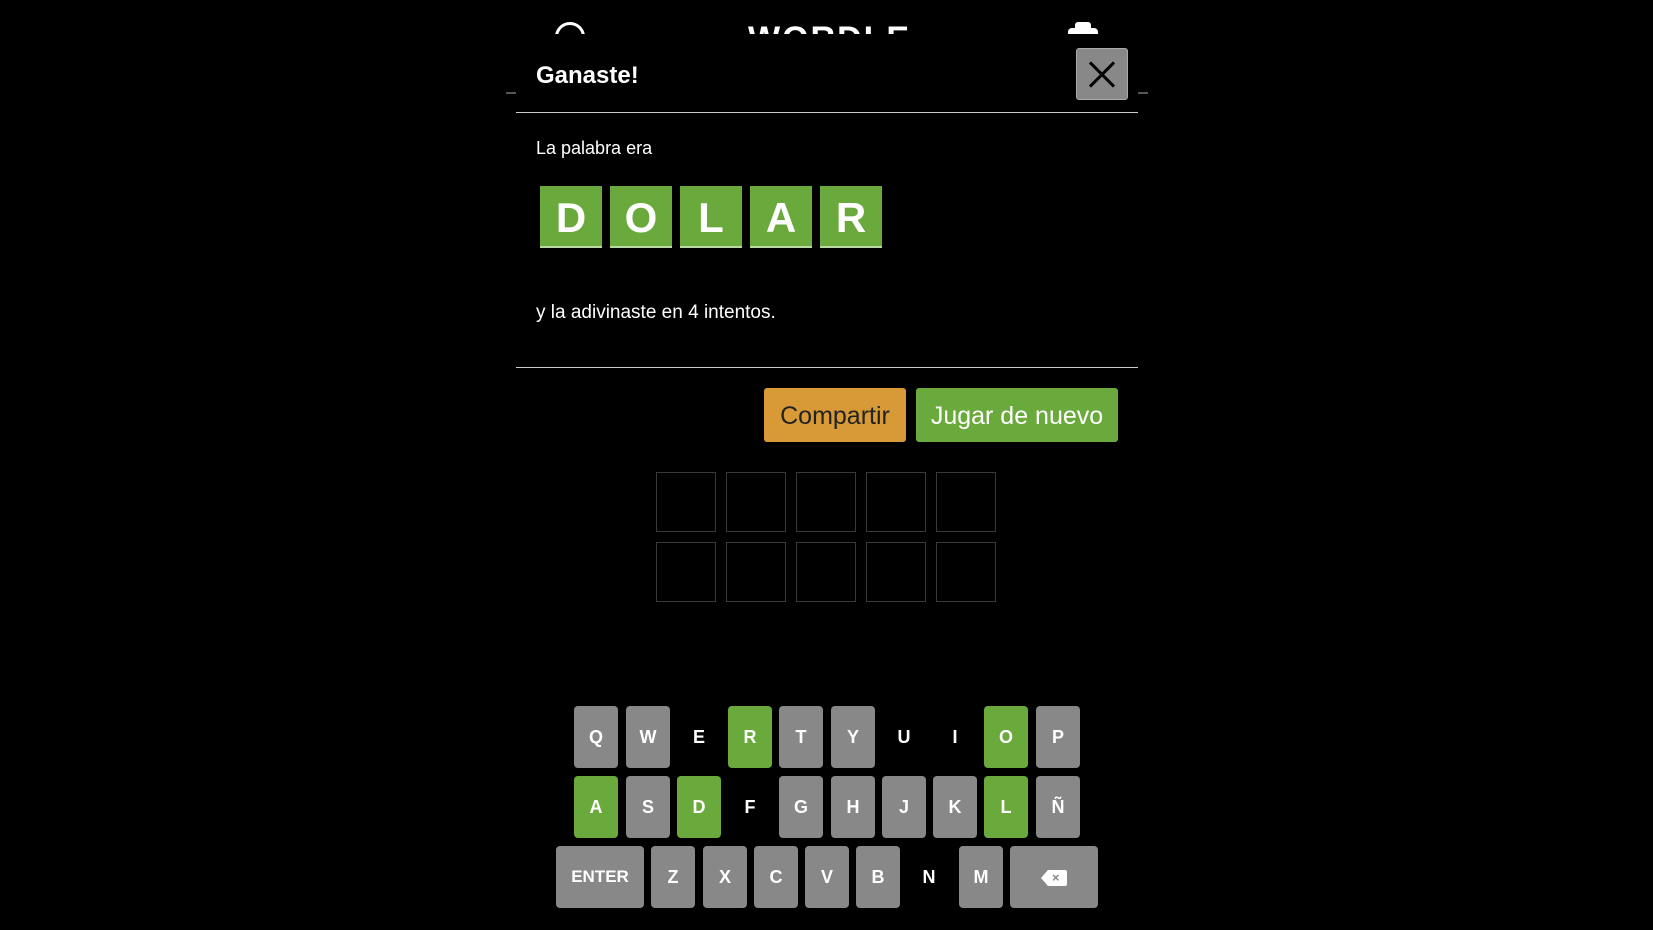 This screenshot has height=930, width=1653. What do you see at coordinates (878, 877) in the screenshot?
I see `key-b: B` at bounding box center [878, 877].